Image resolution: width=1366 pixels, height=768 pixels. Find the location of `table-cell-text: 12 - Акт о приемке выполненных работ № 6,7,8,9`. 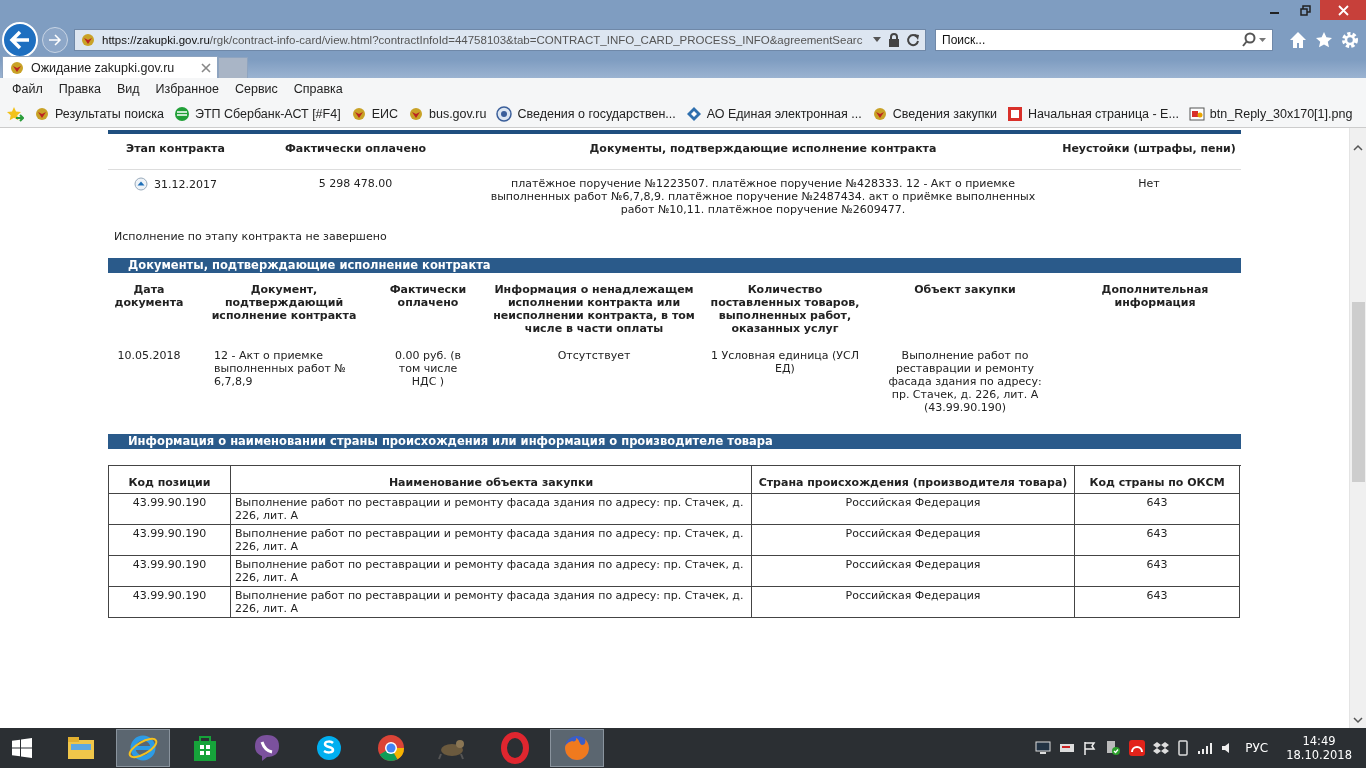

table-cell-text: 12 - Акт о приемке выполненных работ № 6,7,8,9 is located at coordinates (280, 369).